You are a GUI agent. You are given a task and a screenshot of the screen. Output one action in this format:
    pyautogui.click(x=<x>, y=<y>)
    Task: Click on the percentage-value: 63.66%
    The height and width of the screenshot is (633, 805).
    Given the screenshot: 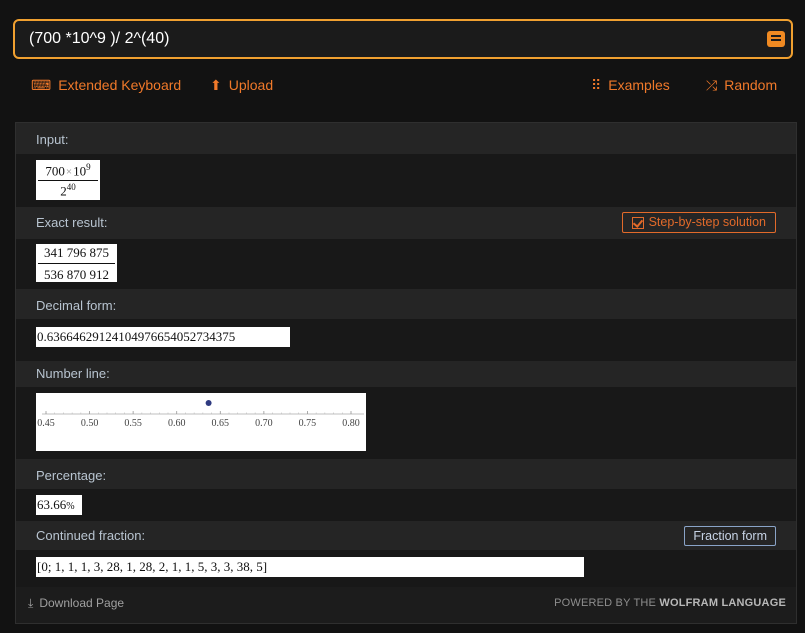 What is the action you would take?
    pyautogui.click(x=59, y=505)
    